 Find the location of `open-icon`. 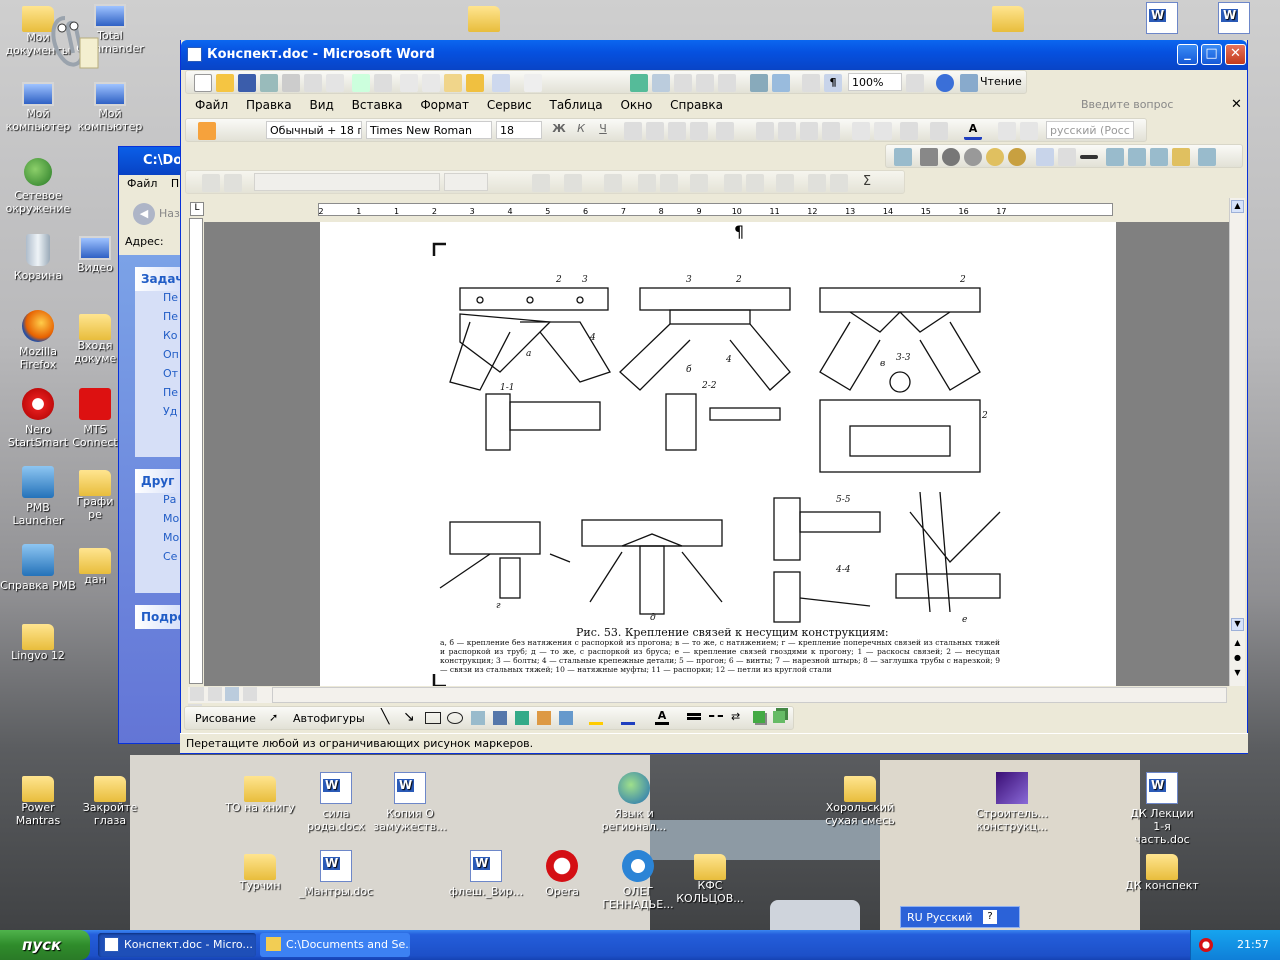

open-icon is located at coordinates (225, 83).